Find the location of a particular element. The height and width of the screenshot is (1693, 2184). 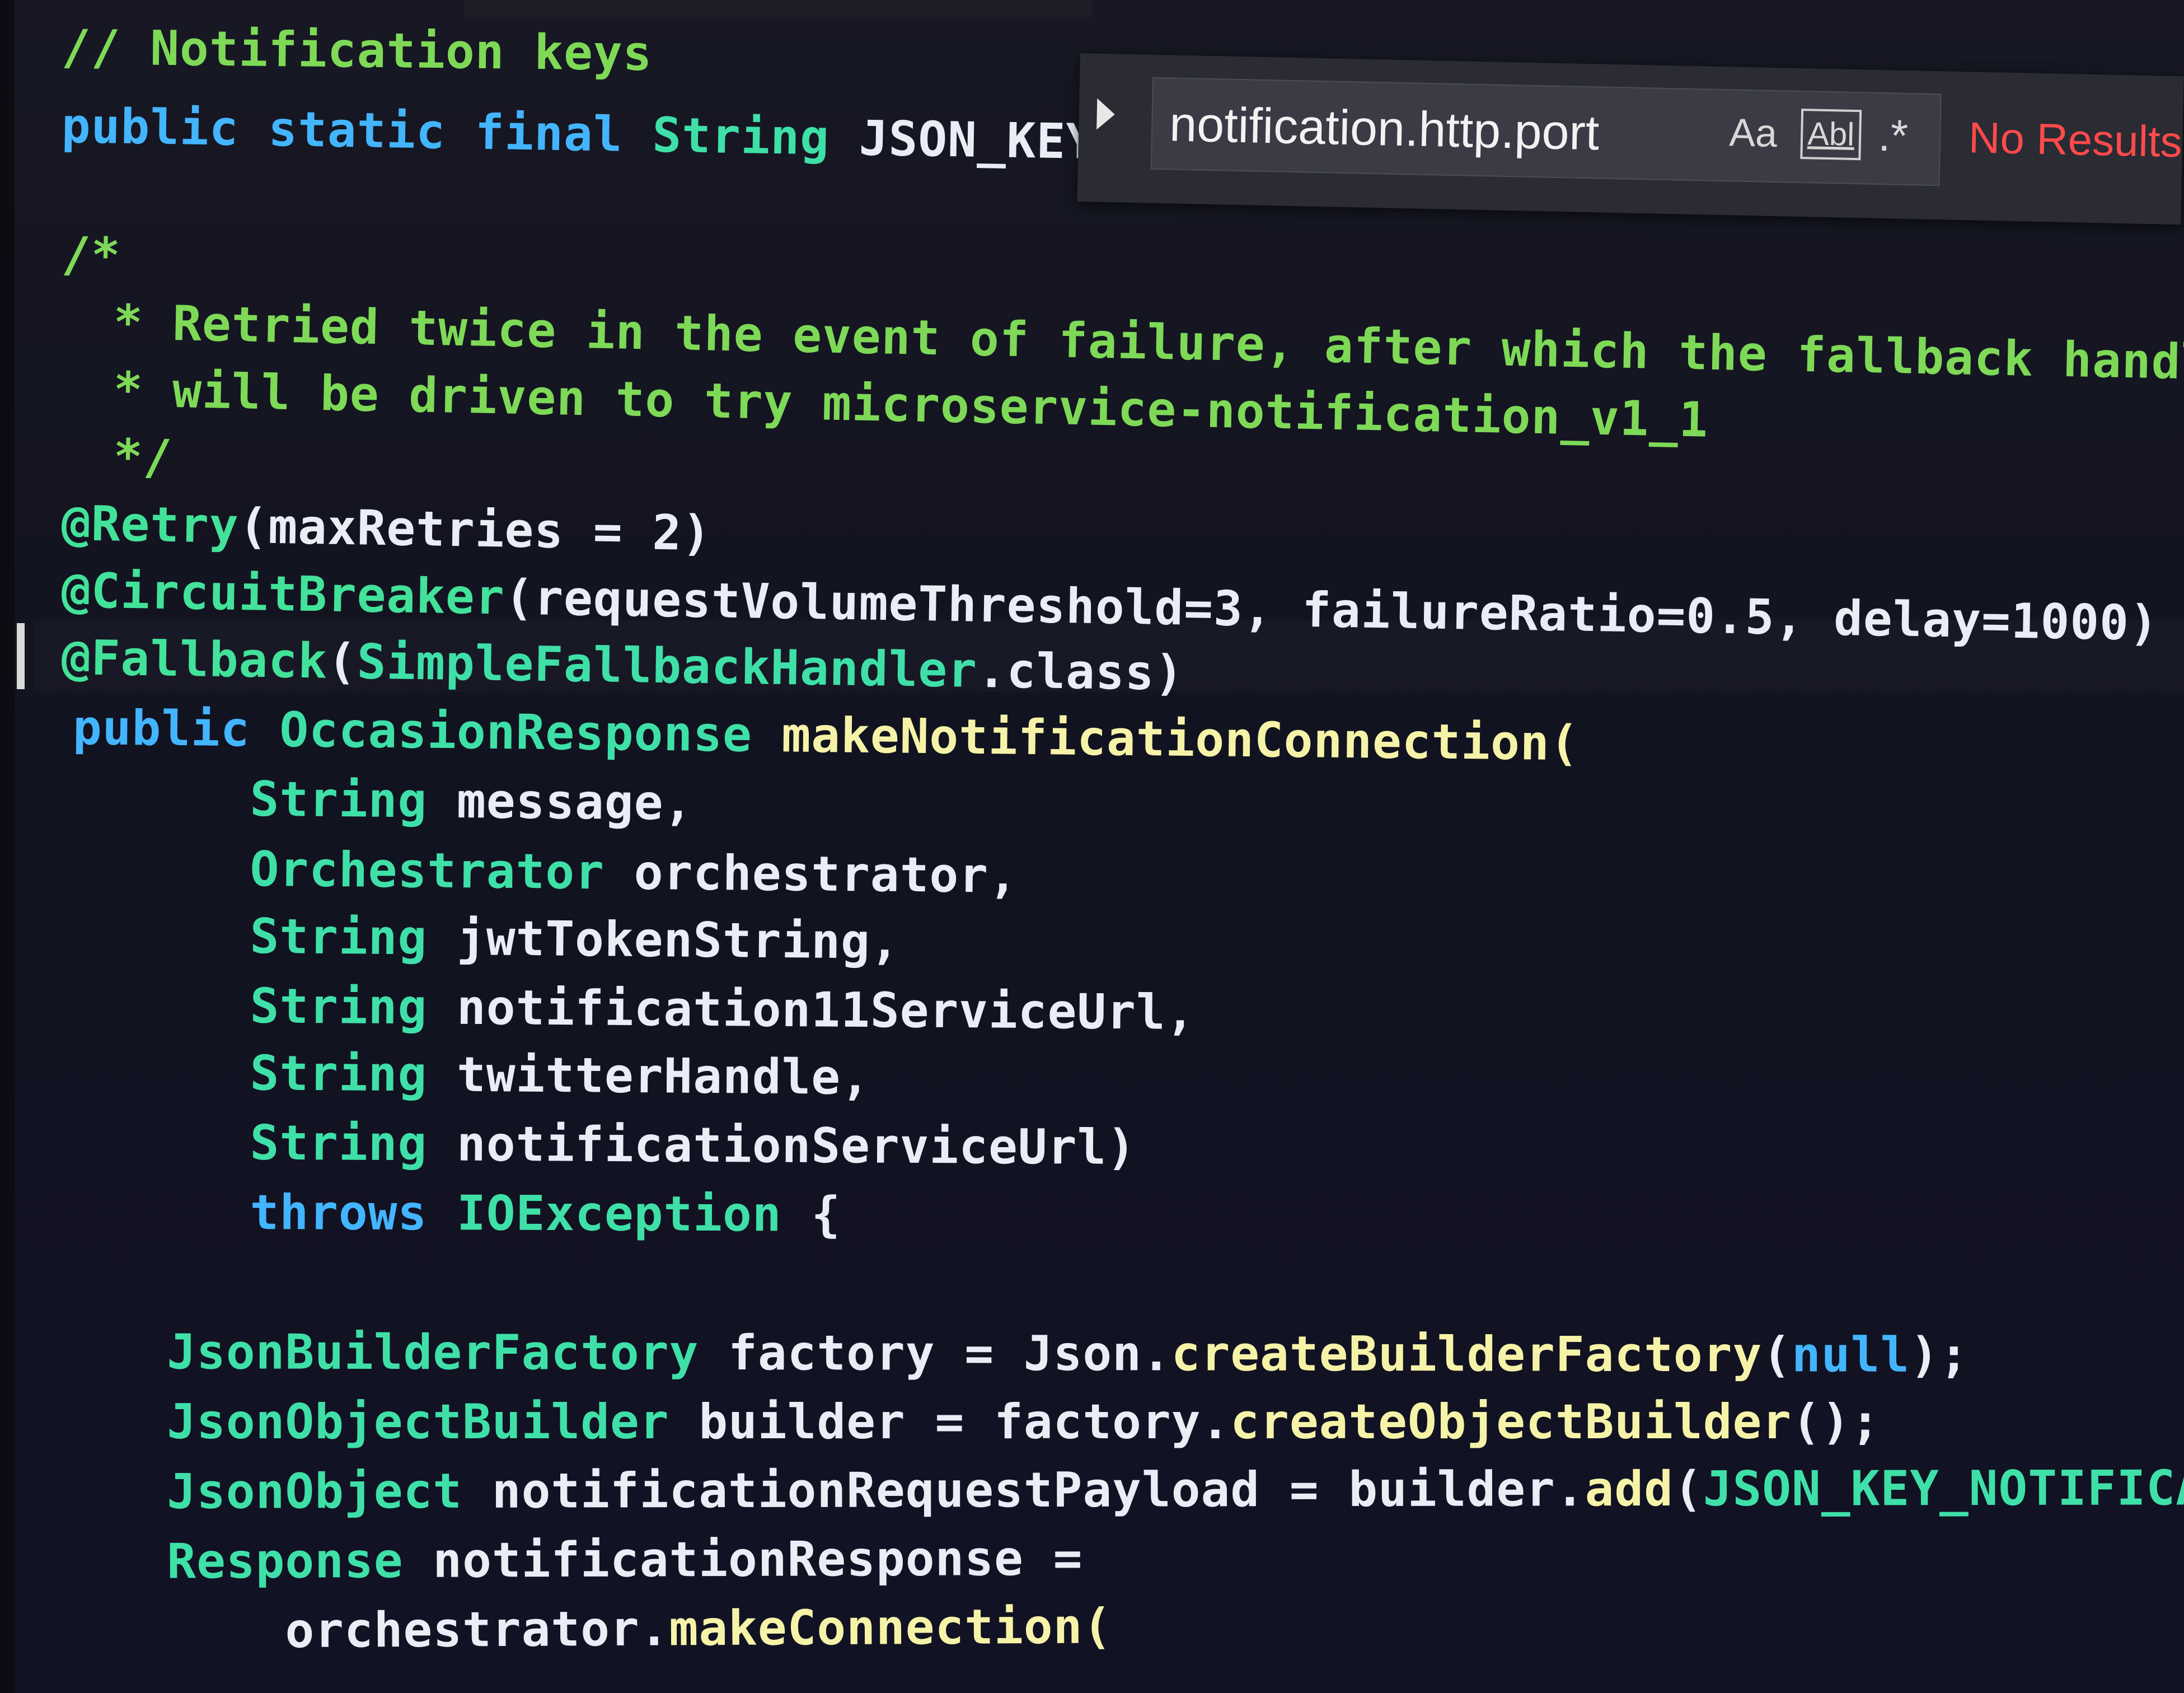

code-line: String notification11ServiceUrl, is located at coordinates (635, 1009).